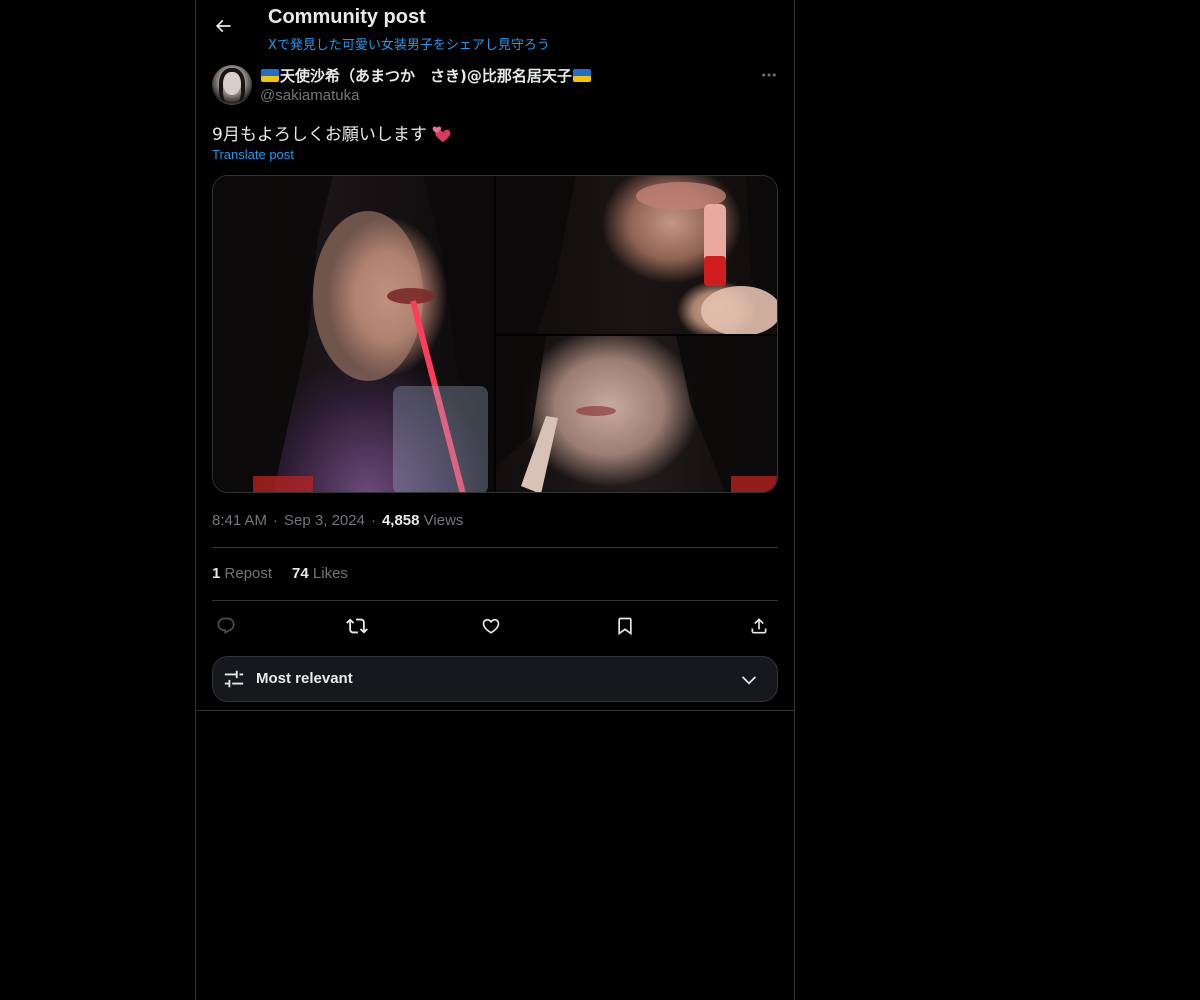 This screenshot has height=1000, width=1200. I want to click on reposts-stat: 1 Repost, so click(242, 573).